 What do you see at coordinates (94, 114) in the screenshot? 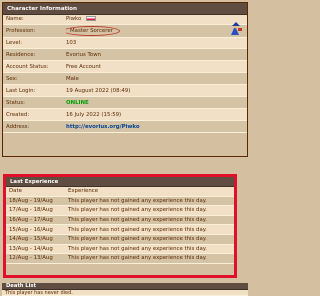
I see `value-created: 16 July 2022 (15:59)` at bounding box center [94, 114].